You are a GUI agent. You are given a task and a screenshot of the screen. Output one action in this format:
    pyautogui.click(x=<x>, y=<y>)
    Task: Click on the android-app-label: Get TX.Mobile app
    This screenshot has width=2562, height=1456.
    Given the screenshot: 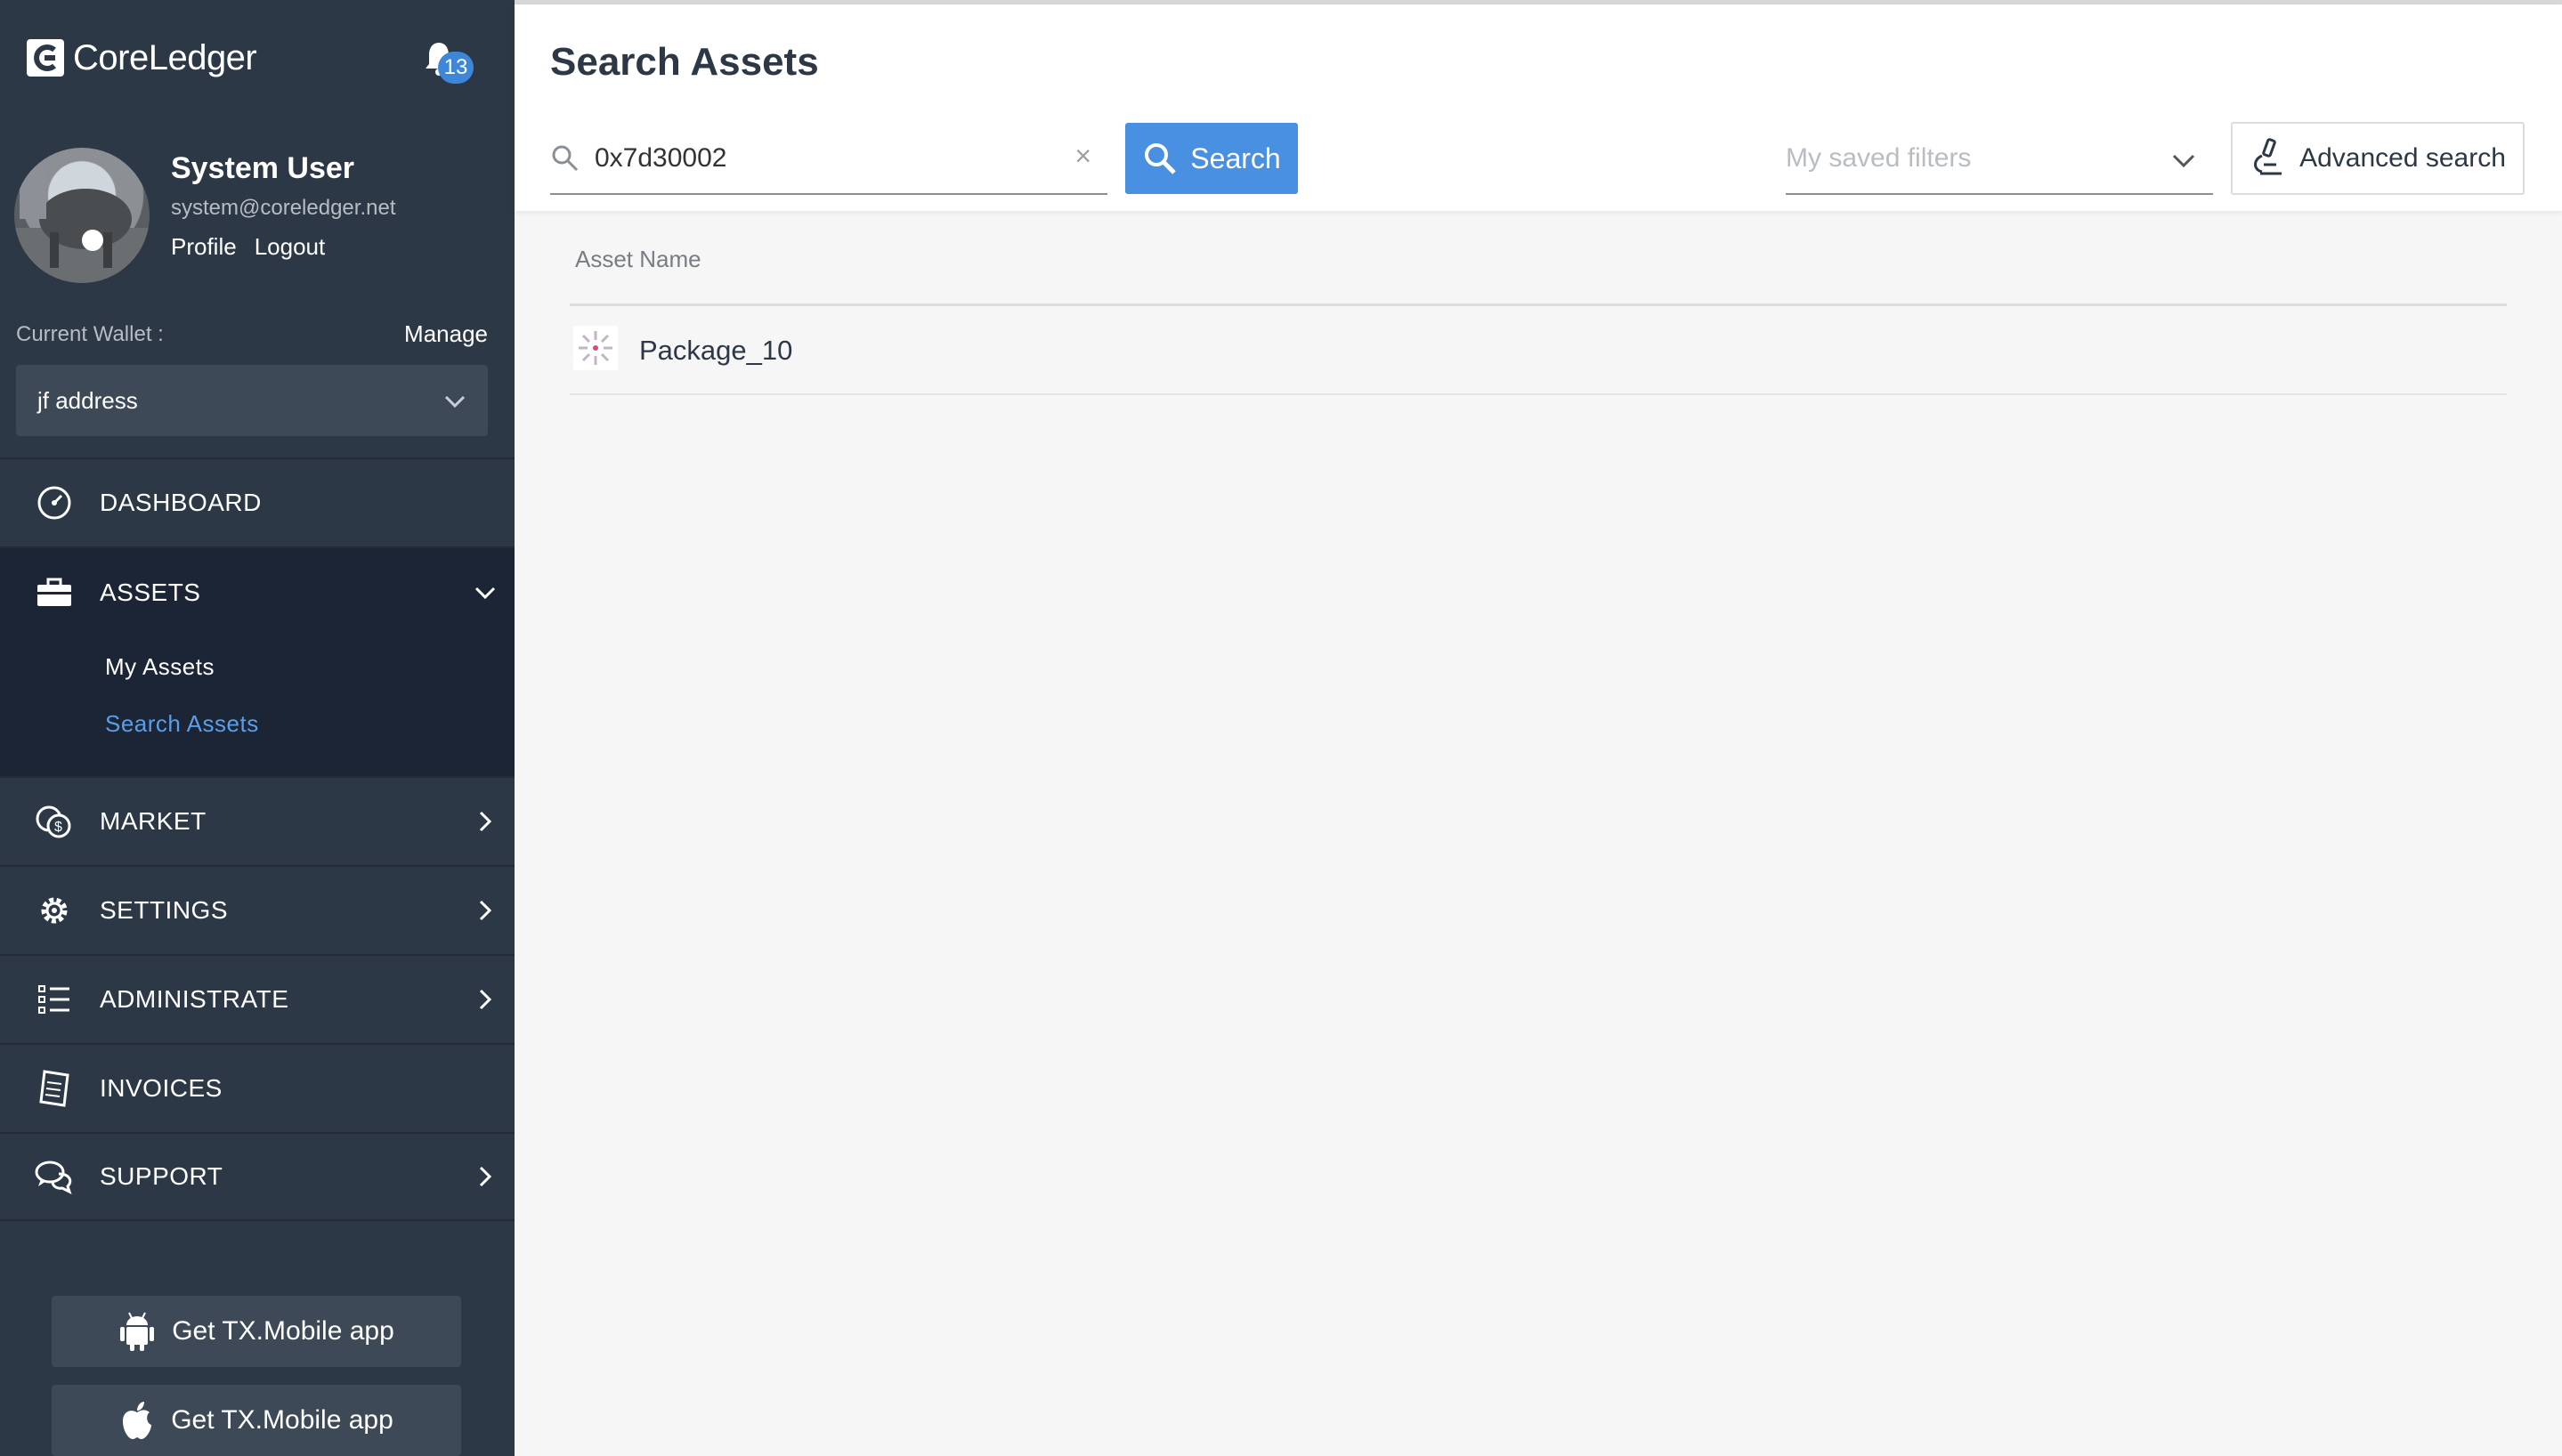 What is the action you would take?
    pyautogui.click(x=283, y=1331)
    